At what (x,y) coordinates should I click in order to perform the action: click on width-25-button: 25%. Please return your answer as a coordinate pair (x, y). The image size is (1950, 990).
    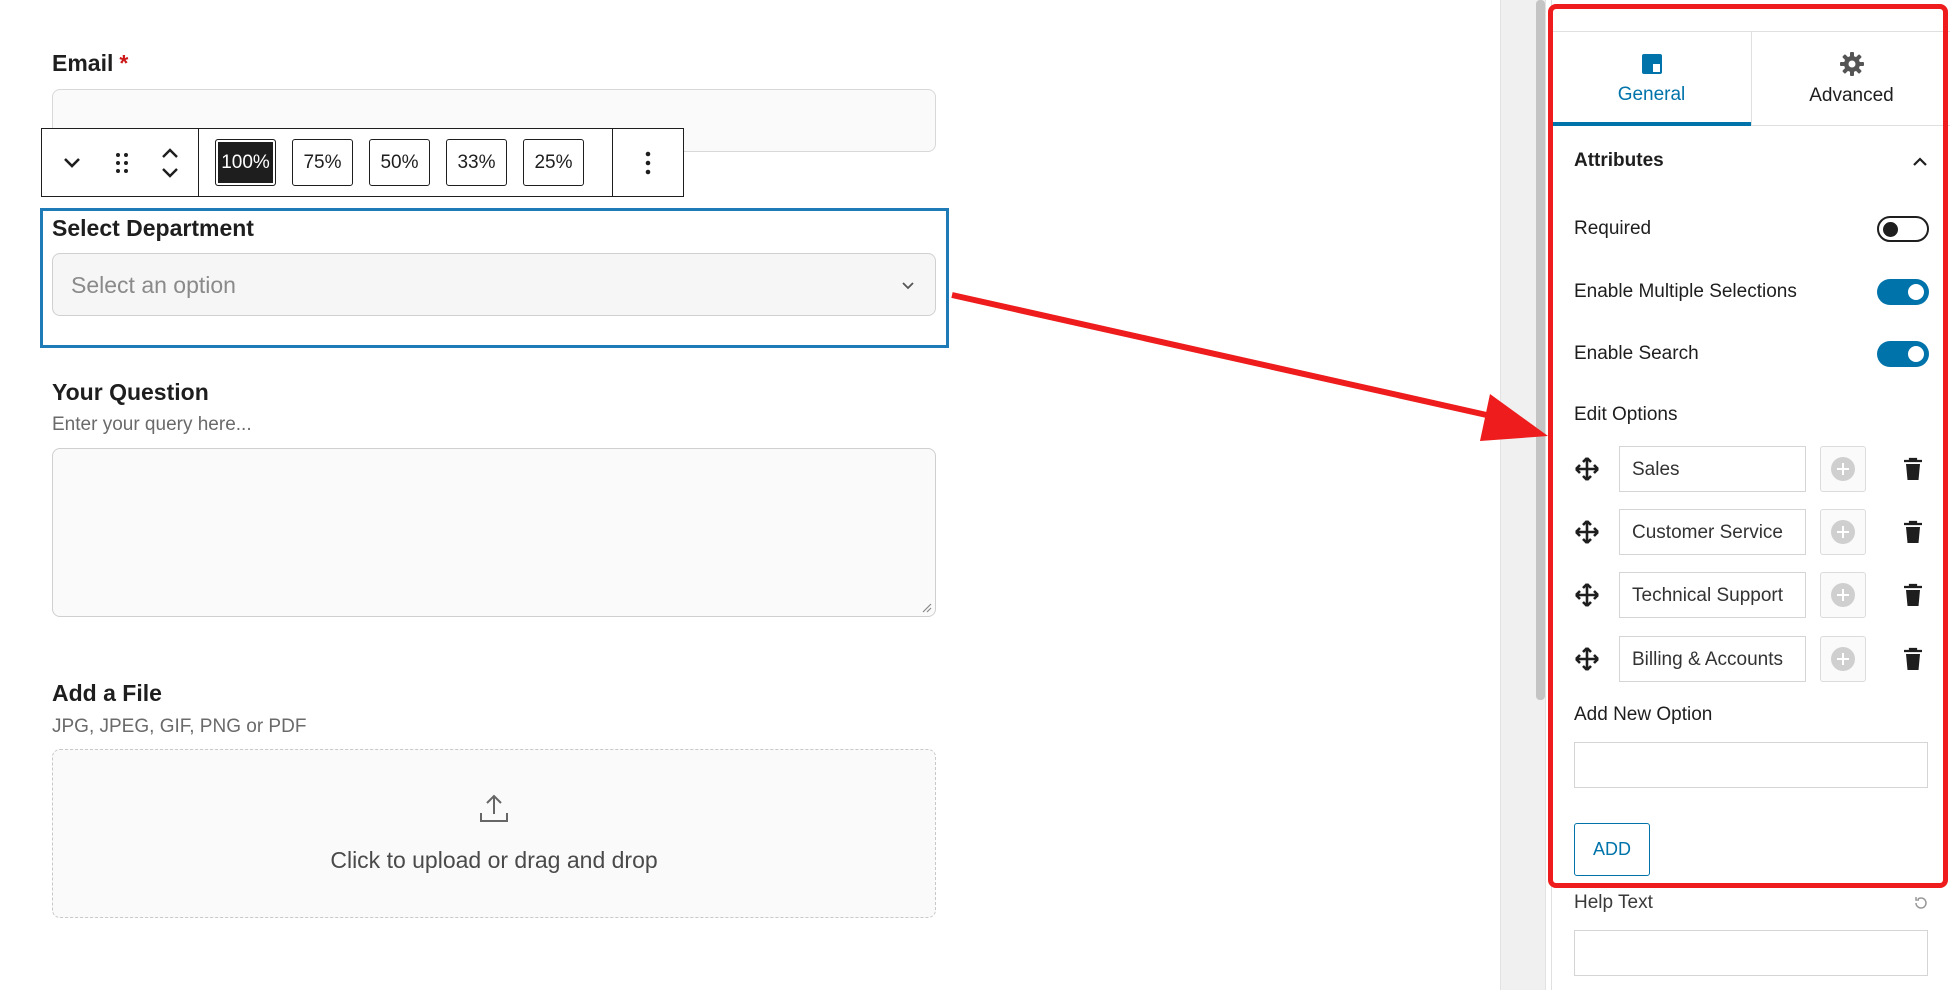
    Looking at the image, I should click on (553, 162).